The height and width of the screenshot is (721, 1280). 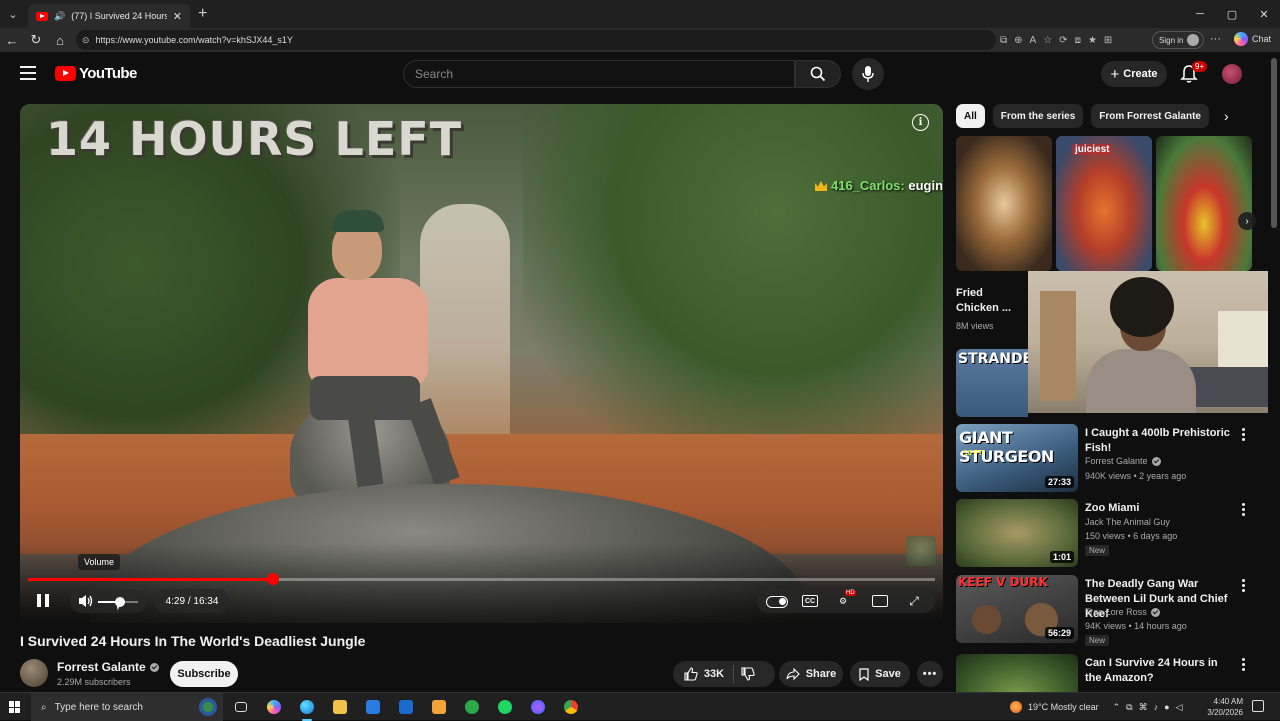 I want to click on scrollbar-thumb, so click(x=1274, y=143).